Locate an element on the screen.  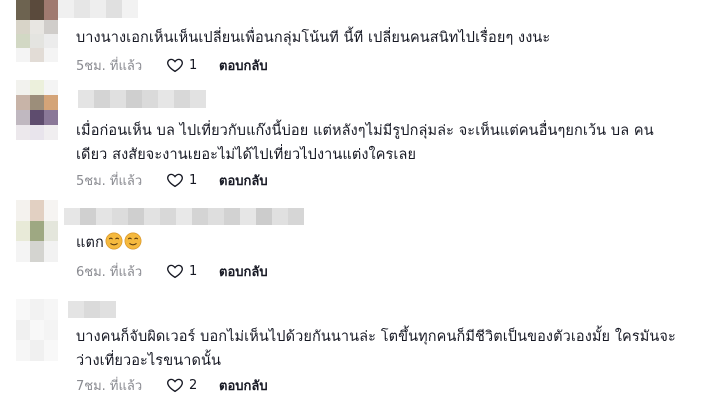
like-count: 2 is located at coordinates (193, 385).